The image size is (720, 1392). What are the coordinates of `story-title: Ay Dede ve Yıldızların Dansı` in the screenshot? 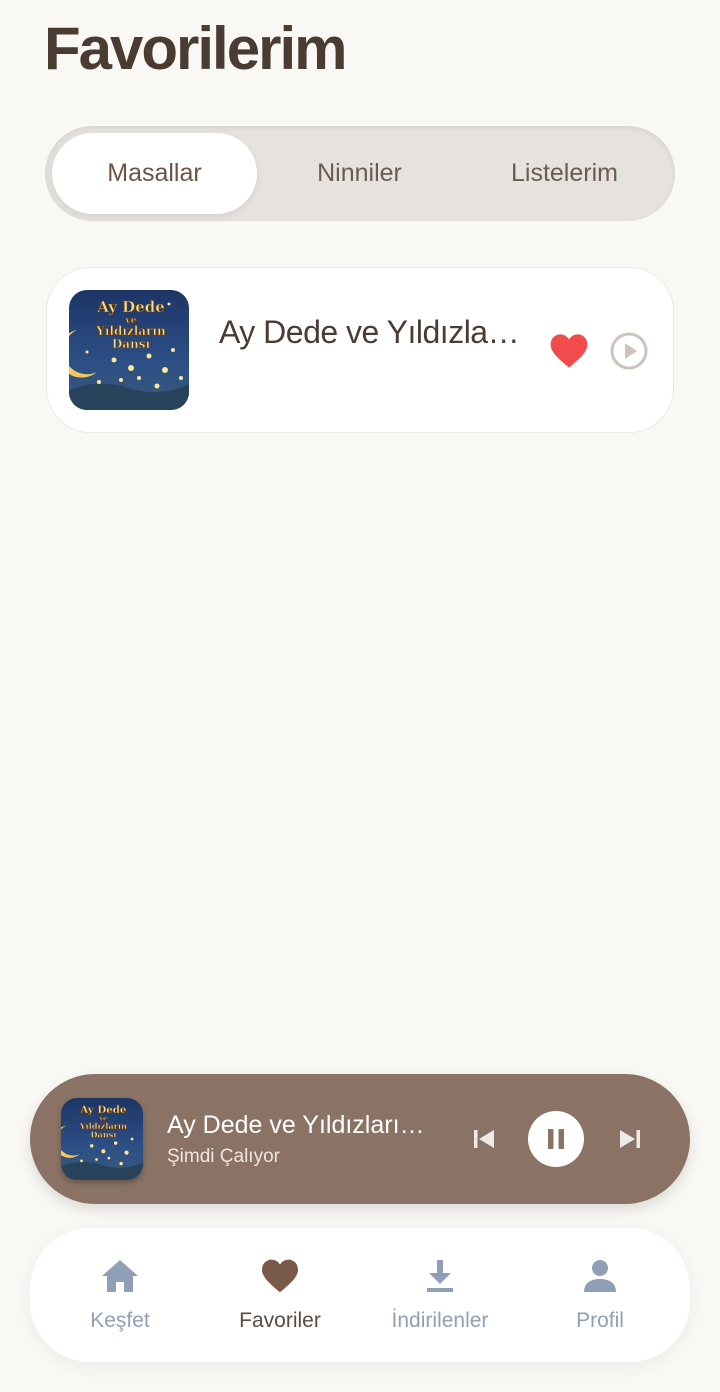 It's located at (374, 332).